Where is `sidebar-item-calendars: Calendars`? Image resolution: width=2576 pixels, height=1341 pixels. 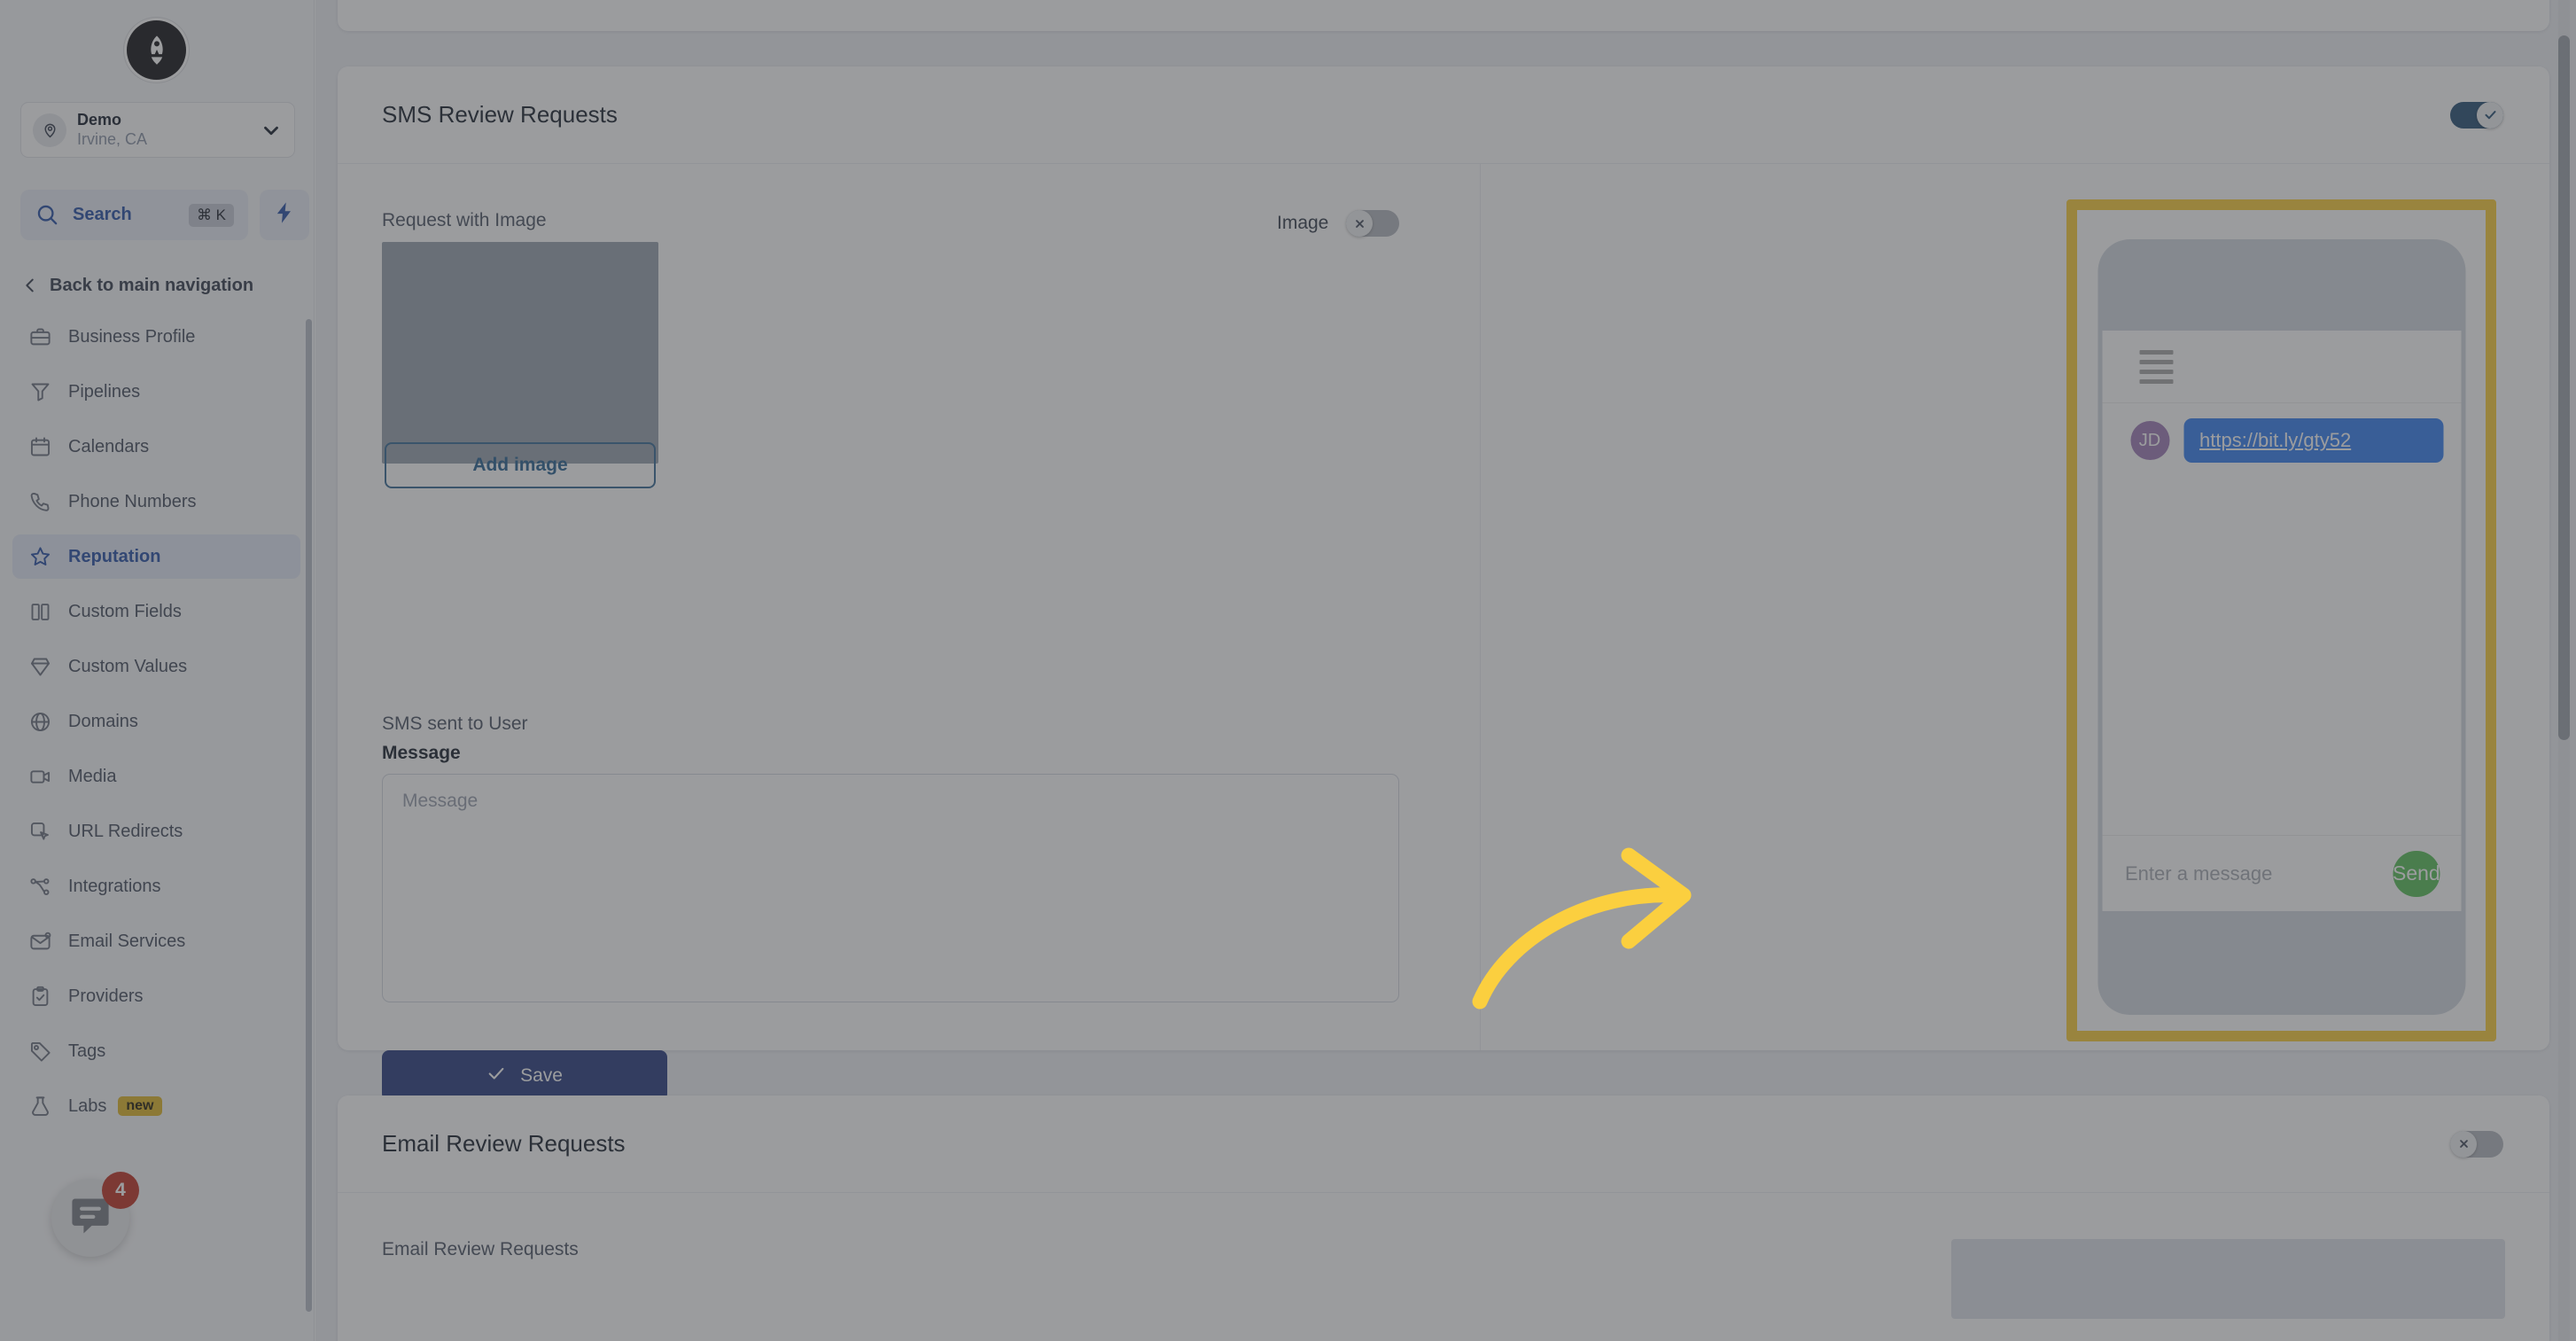 sidebar-item-calendars: Calendars is located at coordinates (156, 447).